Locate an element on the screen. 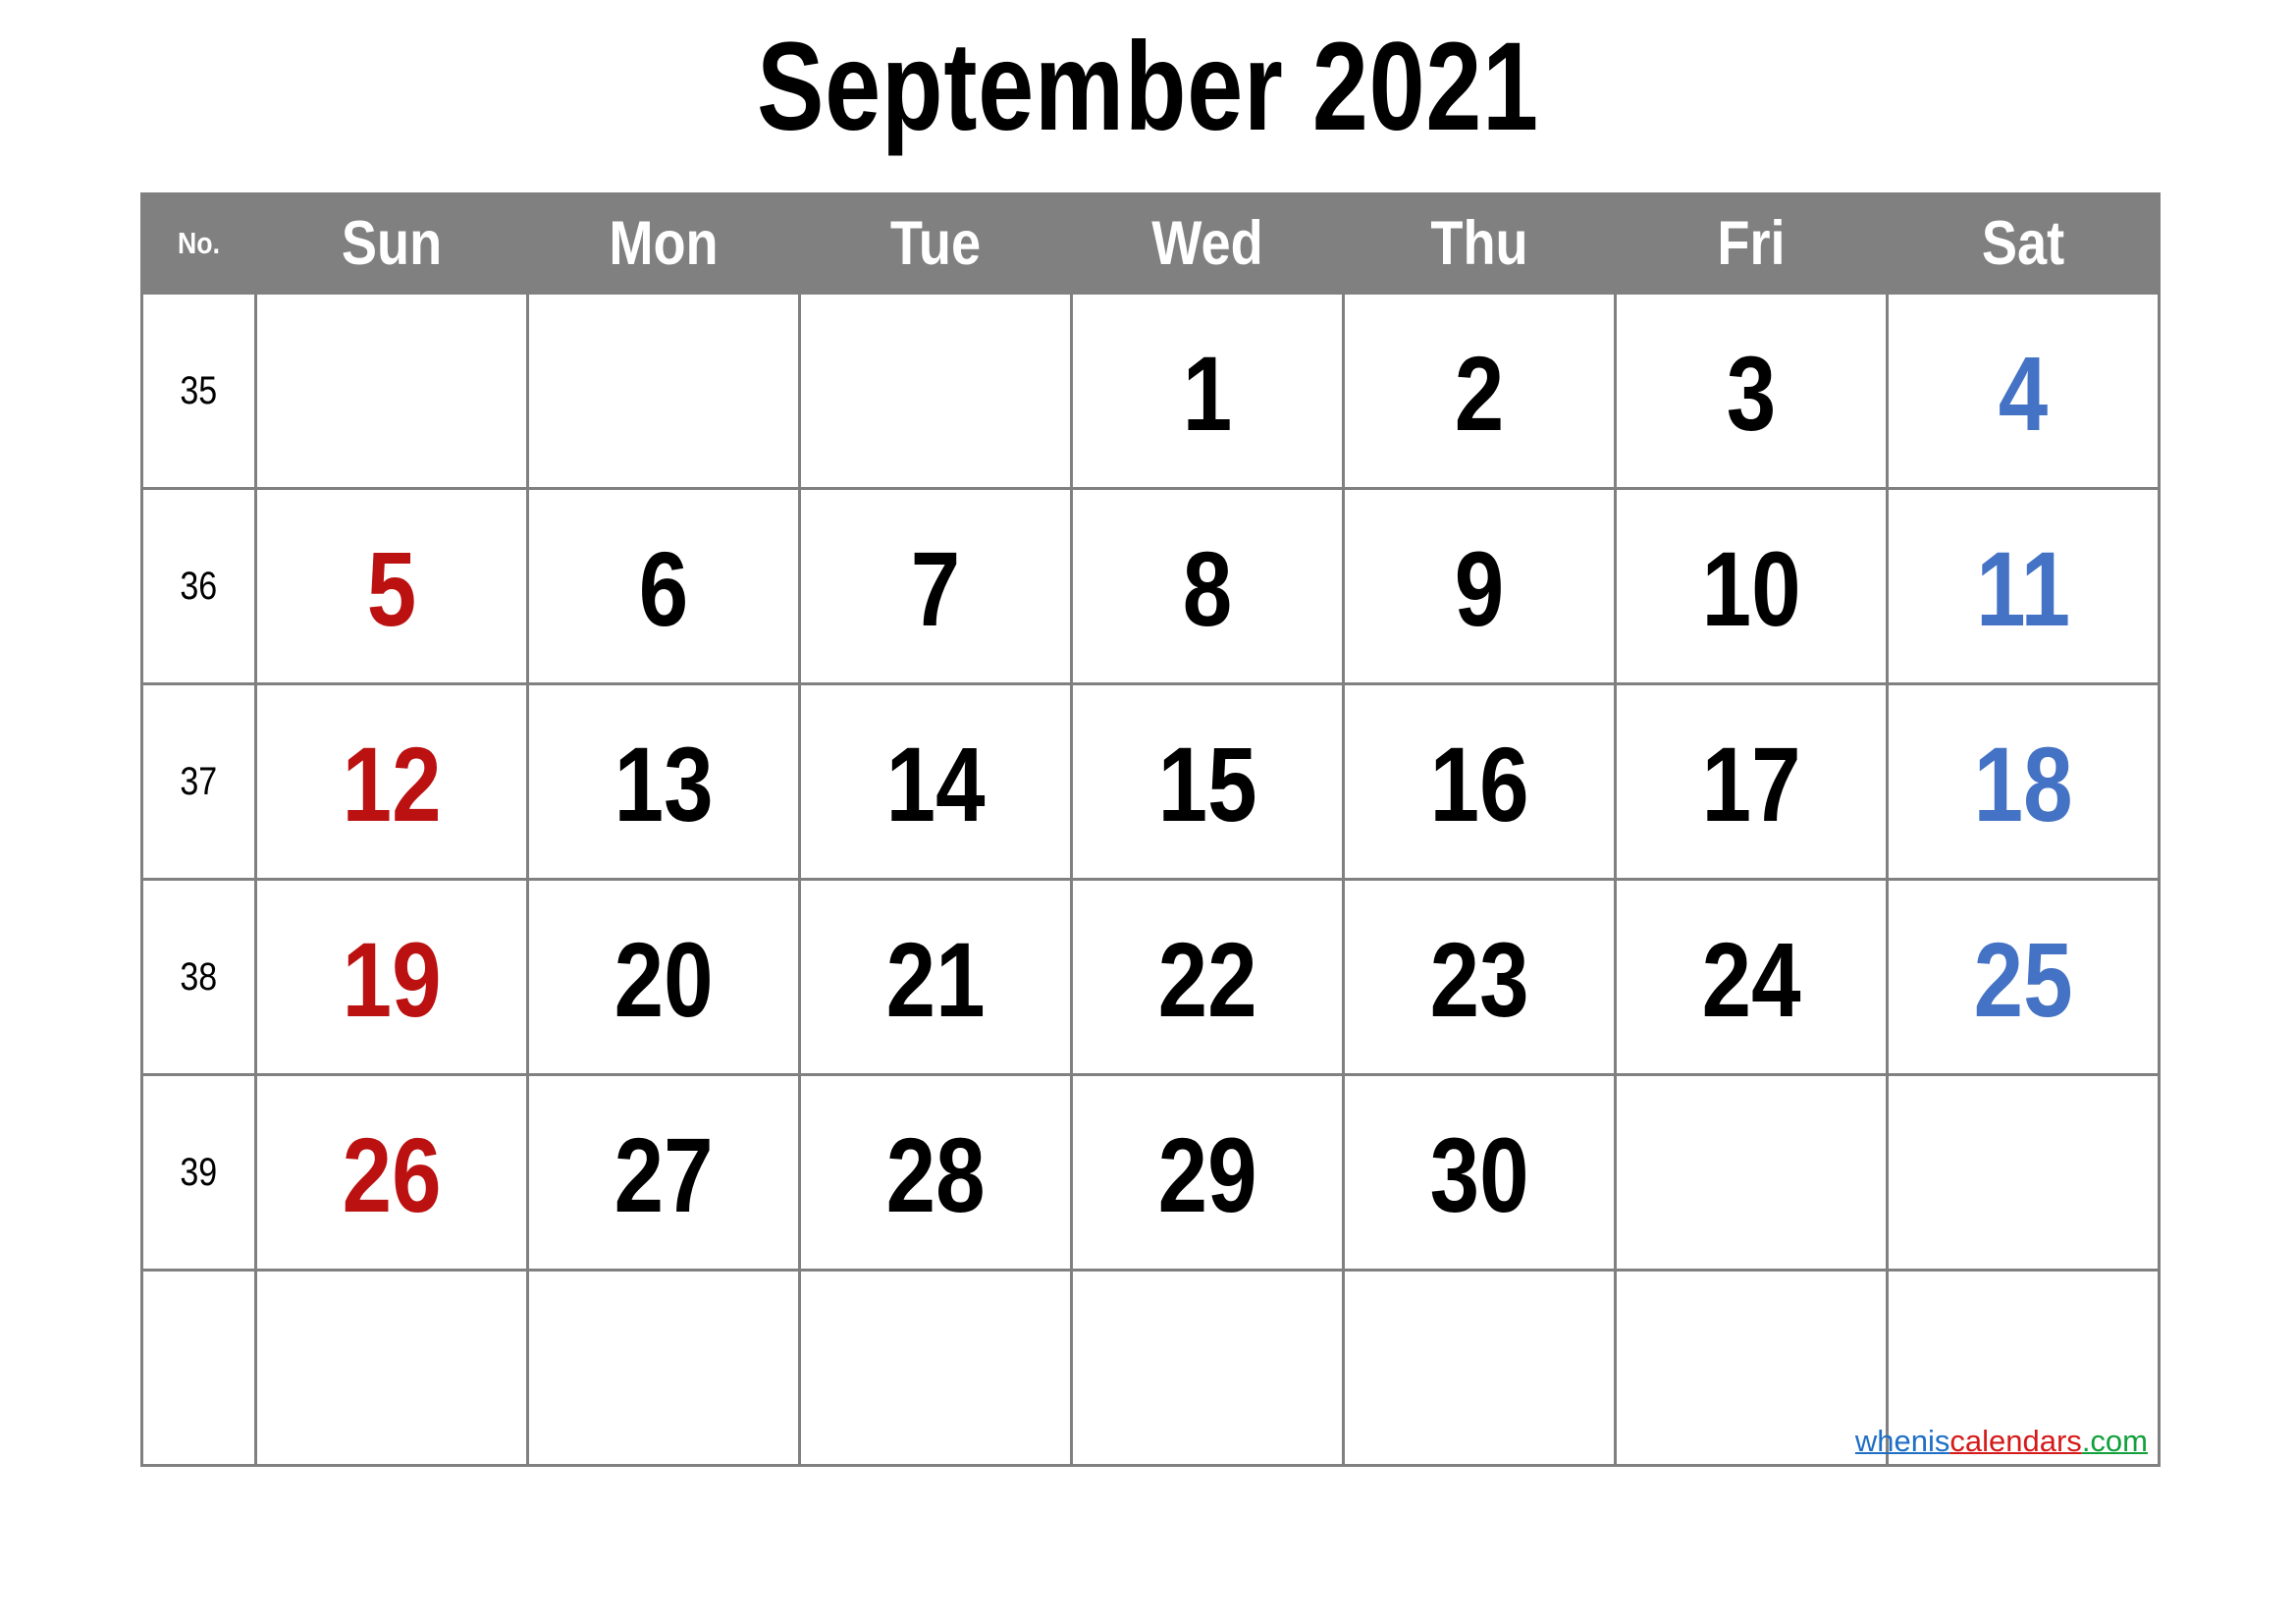 The height and width of the screenshot is (1624, 2296). day-number: 13 is located at coordinates (664, 783).